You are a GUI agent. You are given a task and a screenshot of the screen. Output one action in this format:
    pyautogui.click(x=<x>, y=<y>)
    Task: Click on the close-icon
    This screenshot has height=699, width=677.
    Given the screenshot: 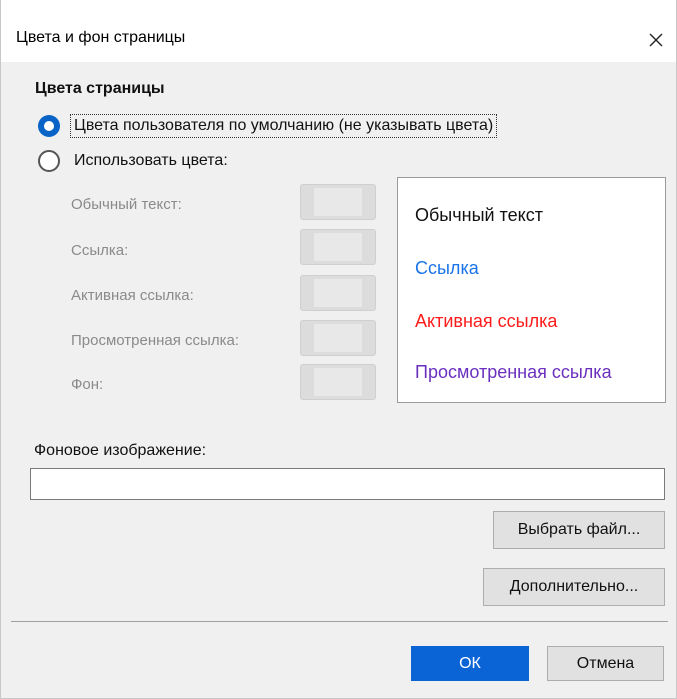 What is the action you would take?
    pyautogui.click(x=656, y=40)
    